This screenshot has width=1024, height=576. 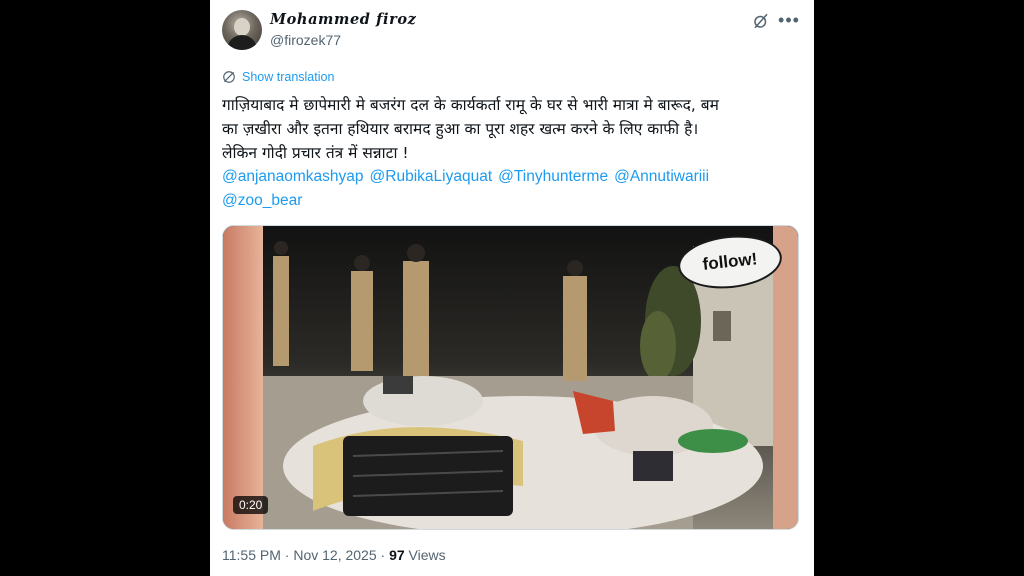 I want to click on tweet-meta: 11:55 PM · Nov 12, 2025 · 97 Views, so click(x=334, y=555).